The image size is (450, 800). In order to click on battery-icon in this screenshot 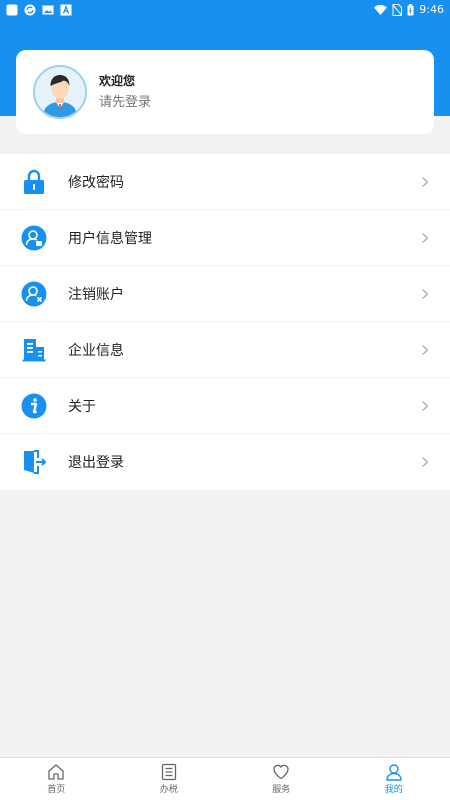, I will do `click(410, 9)`.